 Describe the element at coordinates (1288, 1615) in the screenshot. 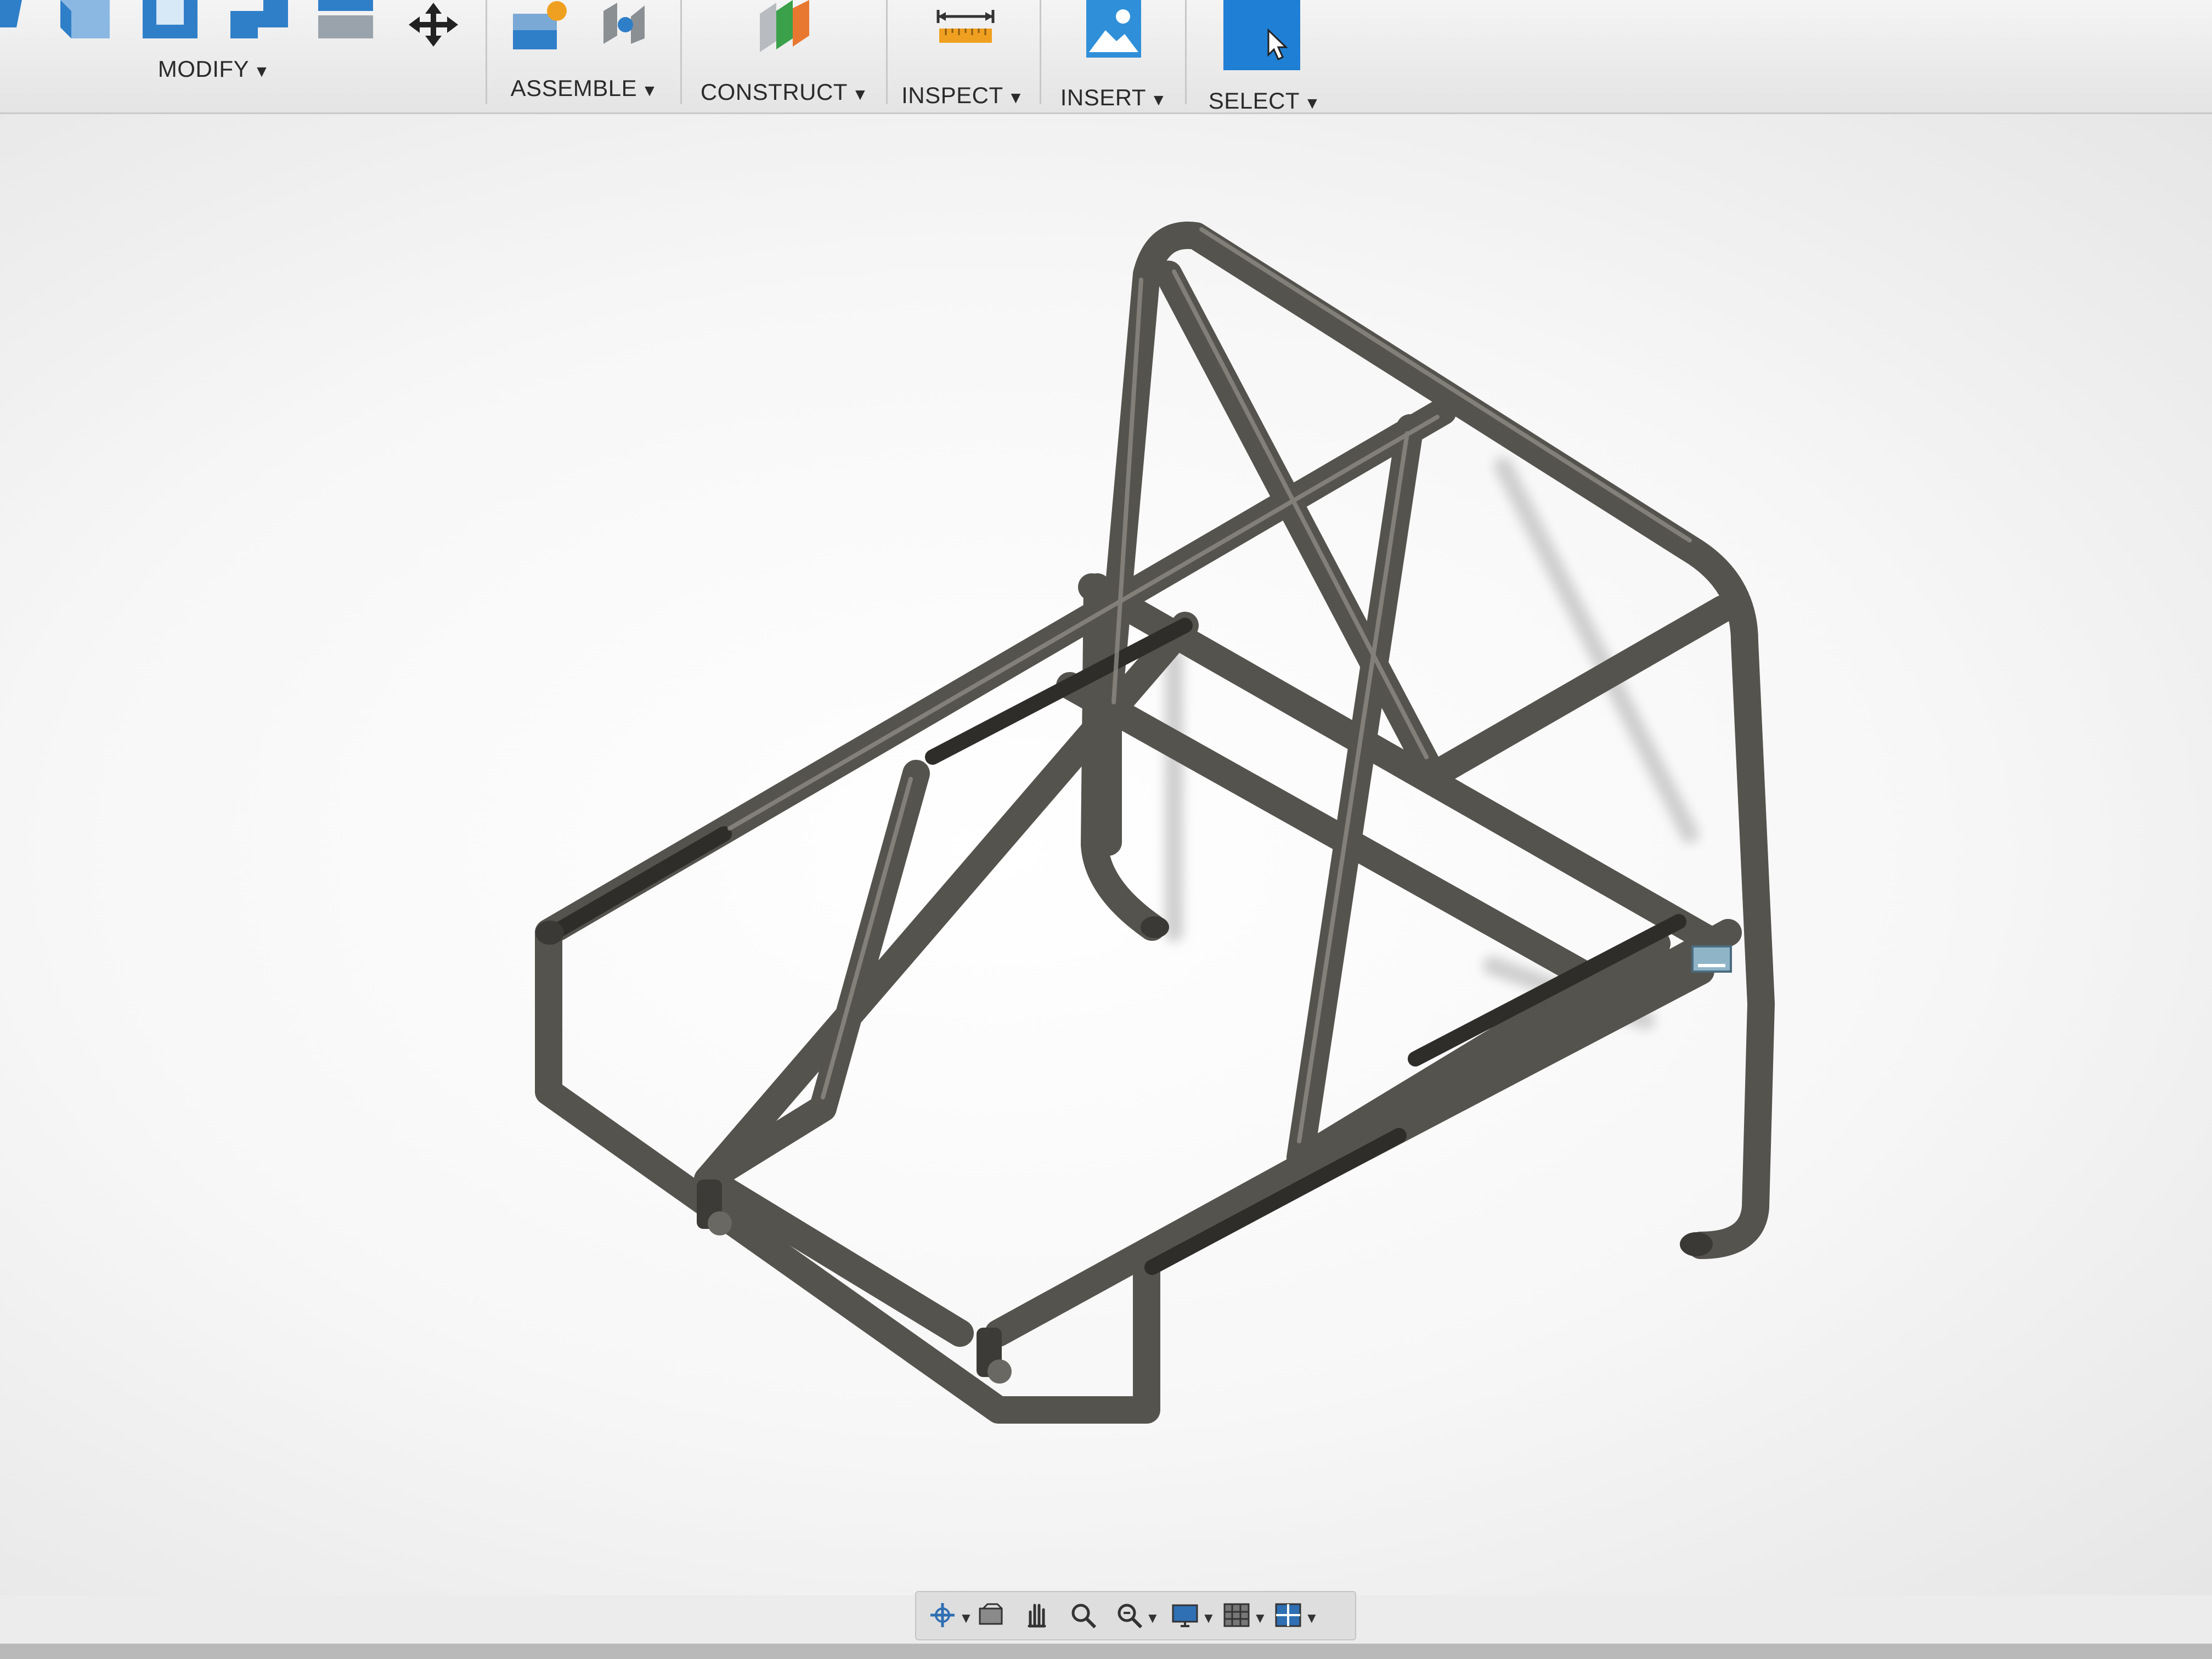

I see `viewports-icon` at that location.